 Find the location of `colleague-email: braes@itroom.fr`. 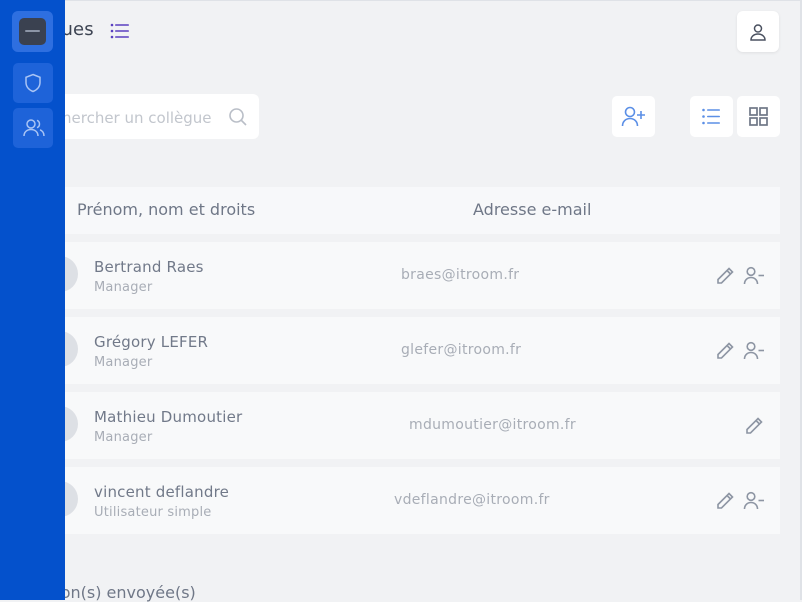

colleague-email: braes@itroom.fr is located at coordinates (460, 275).